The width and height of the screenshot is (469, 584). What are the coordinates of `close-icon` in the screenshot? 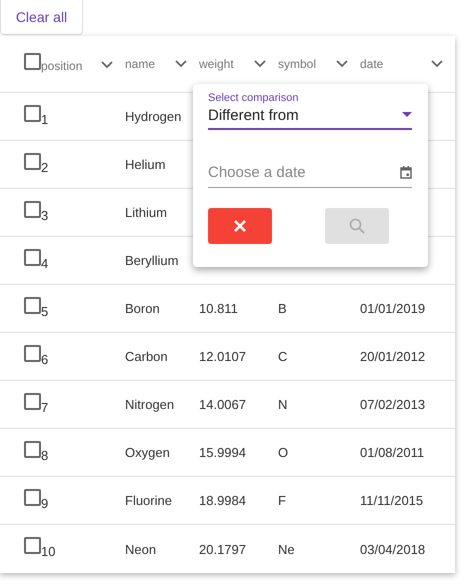 It's located at (240, 226).